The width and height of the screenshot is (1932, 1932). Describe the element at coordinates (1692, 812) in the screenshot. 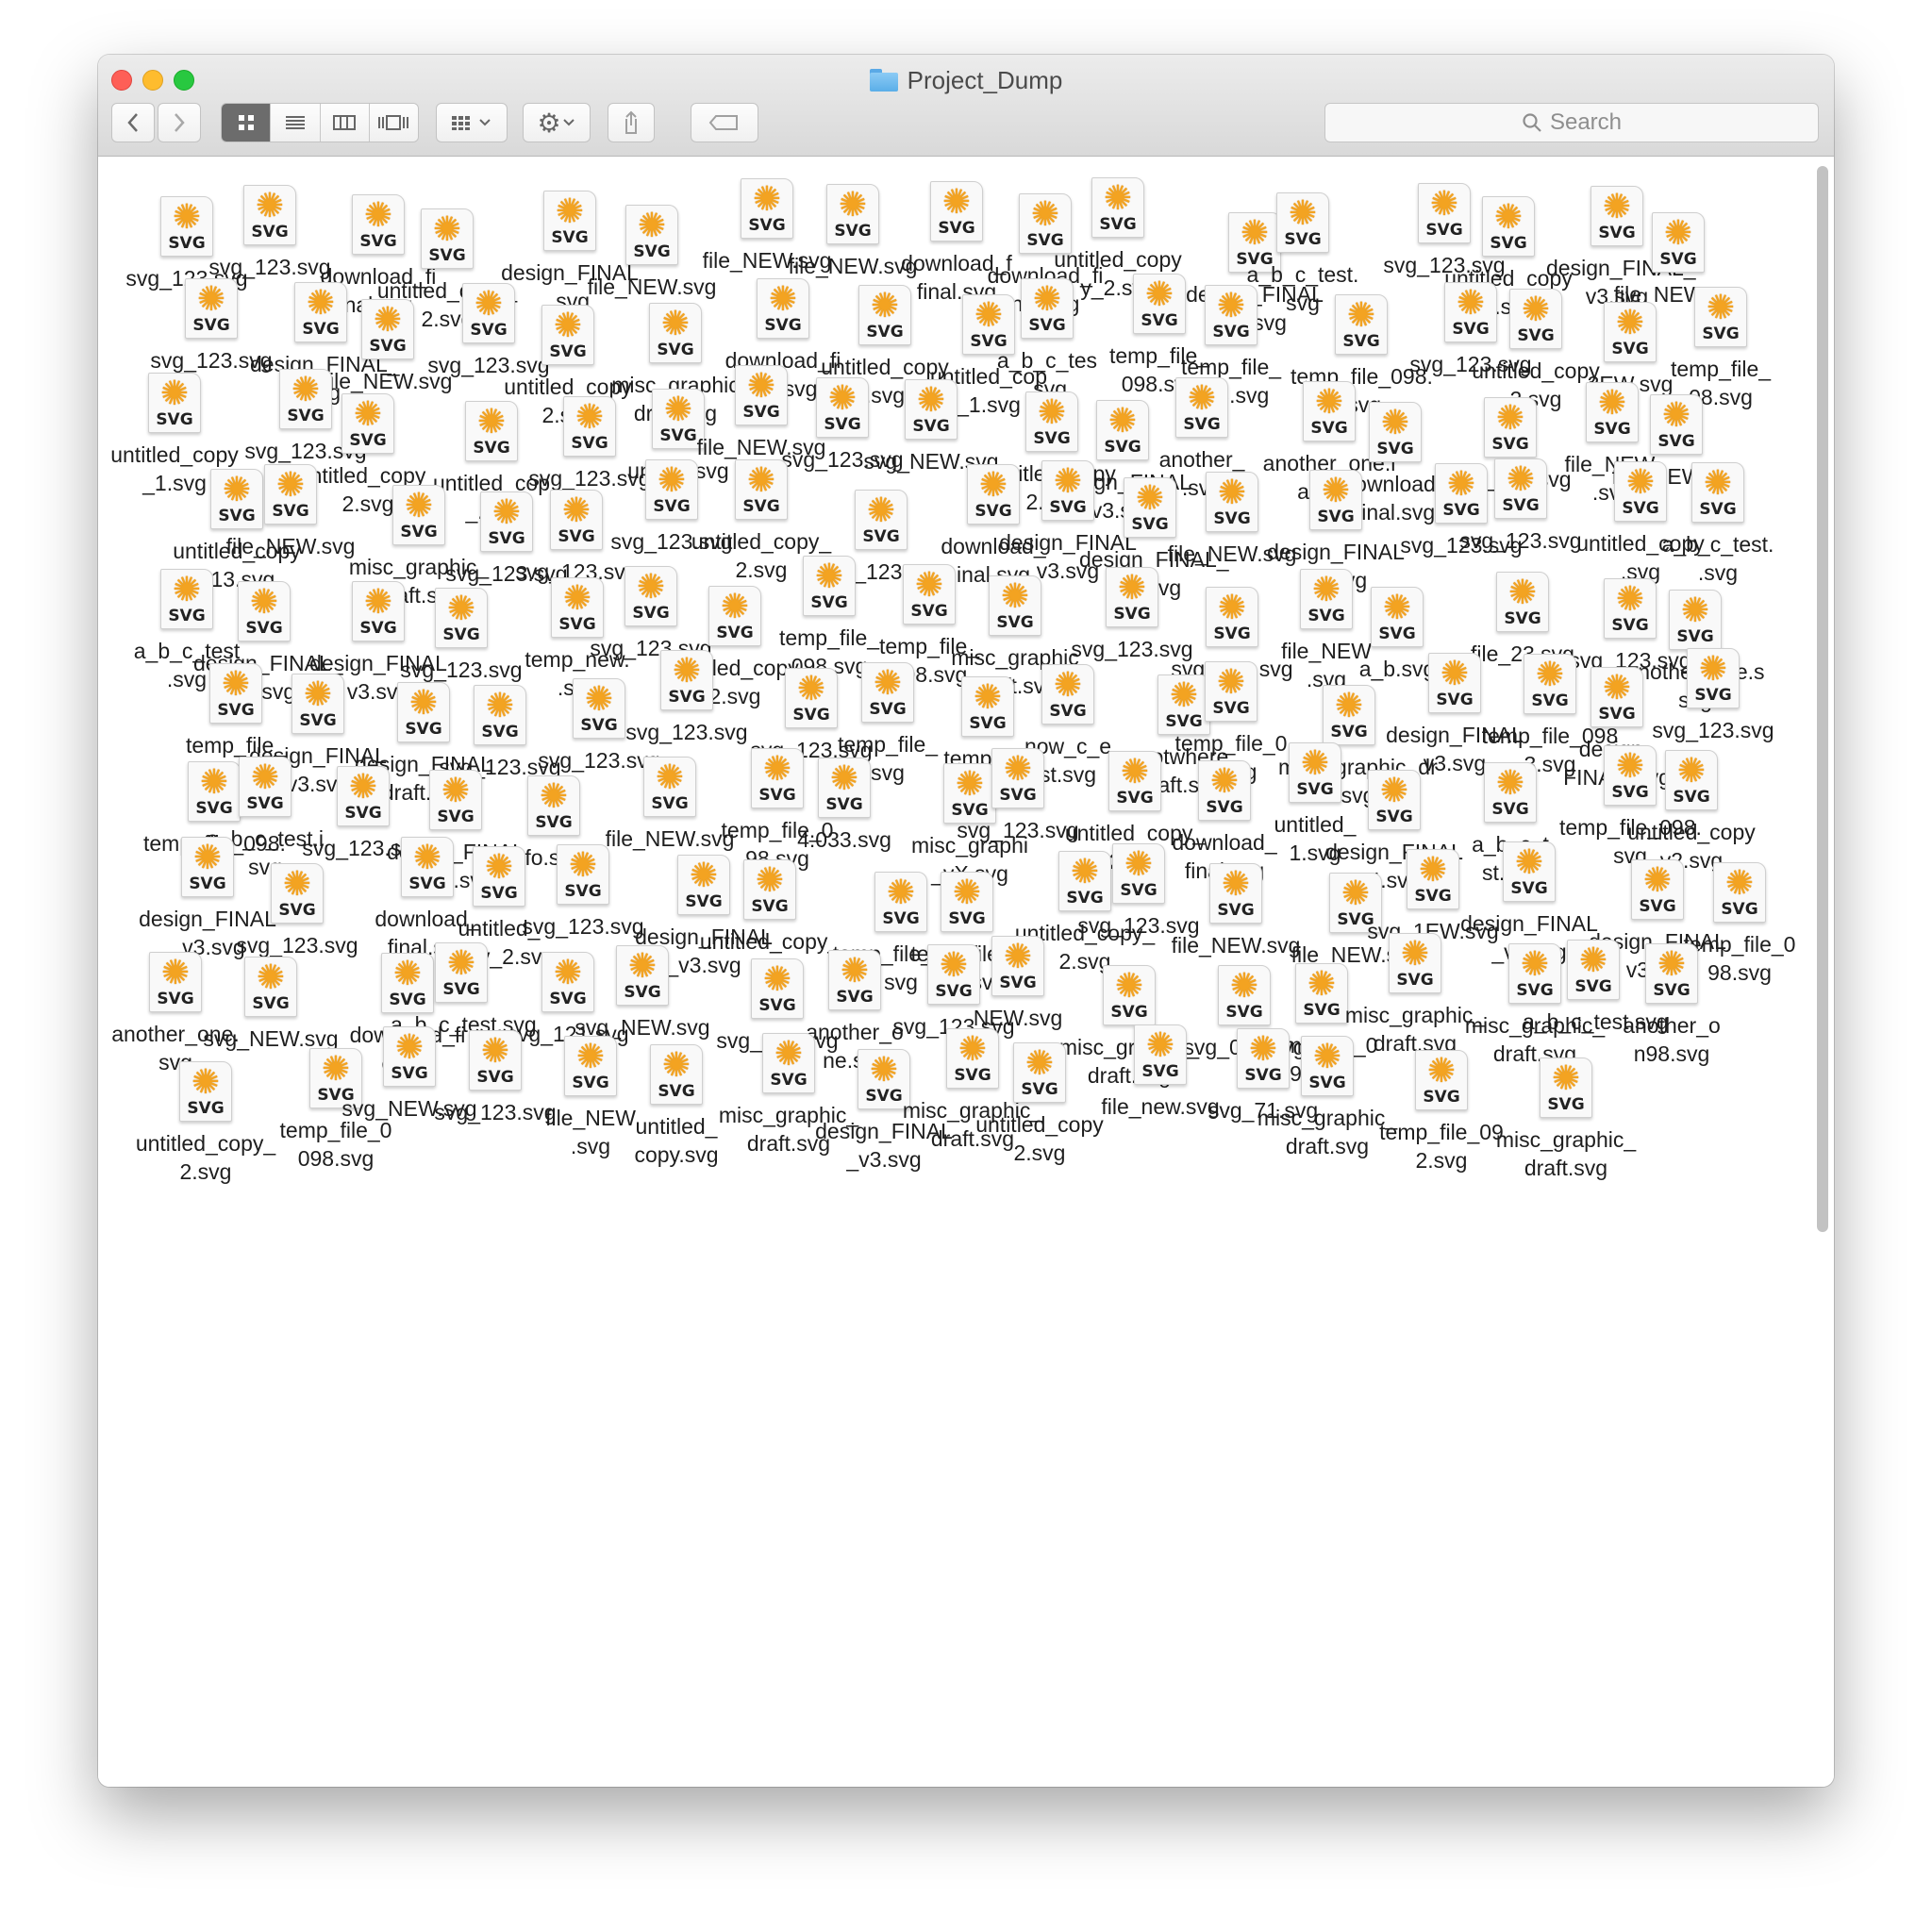

I see `file-item: ✺ SVG untitled_copy v2.svg` at that location.